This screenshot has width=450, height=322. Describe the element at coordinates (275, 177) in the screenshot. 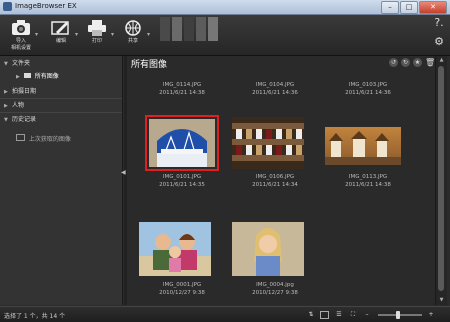

I see `image-filename: IMG_0106.JPG` at that location.